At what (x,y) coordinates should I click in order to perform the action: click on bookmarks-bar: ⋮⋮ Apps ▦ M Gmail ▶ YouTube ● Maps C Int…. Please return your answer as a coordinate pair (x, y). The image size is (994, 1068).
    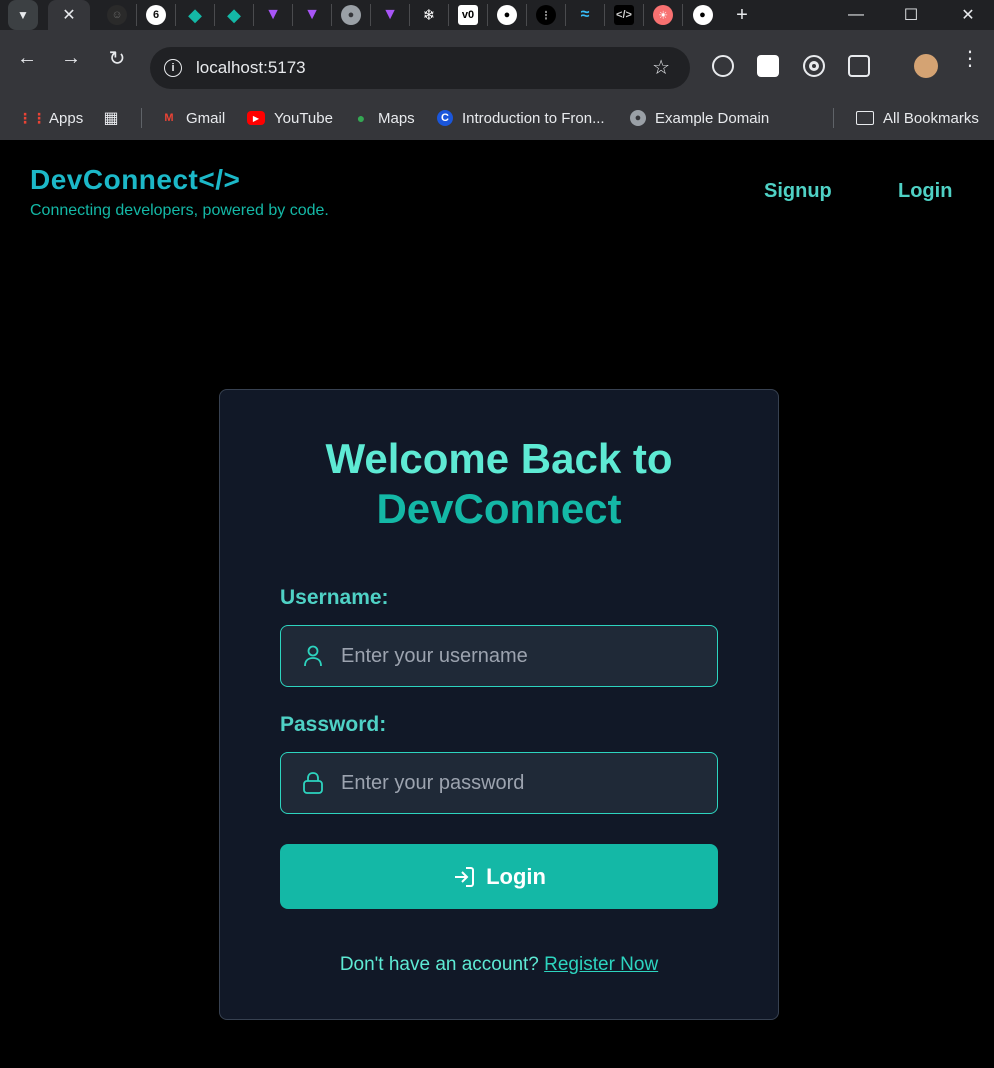
    Looking at the image, I should click on (497, 118).